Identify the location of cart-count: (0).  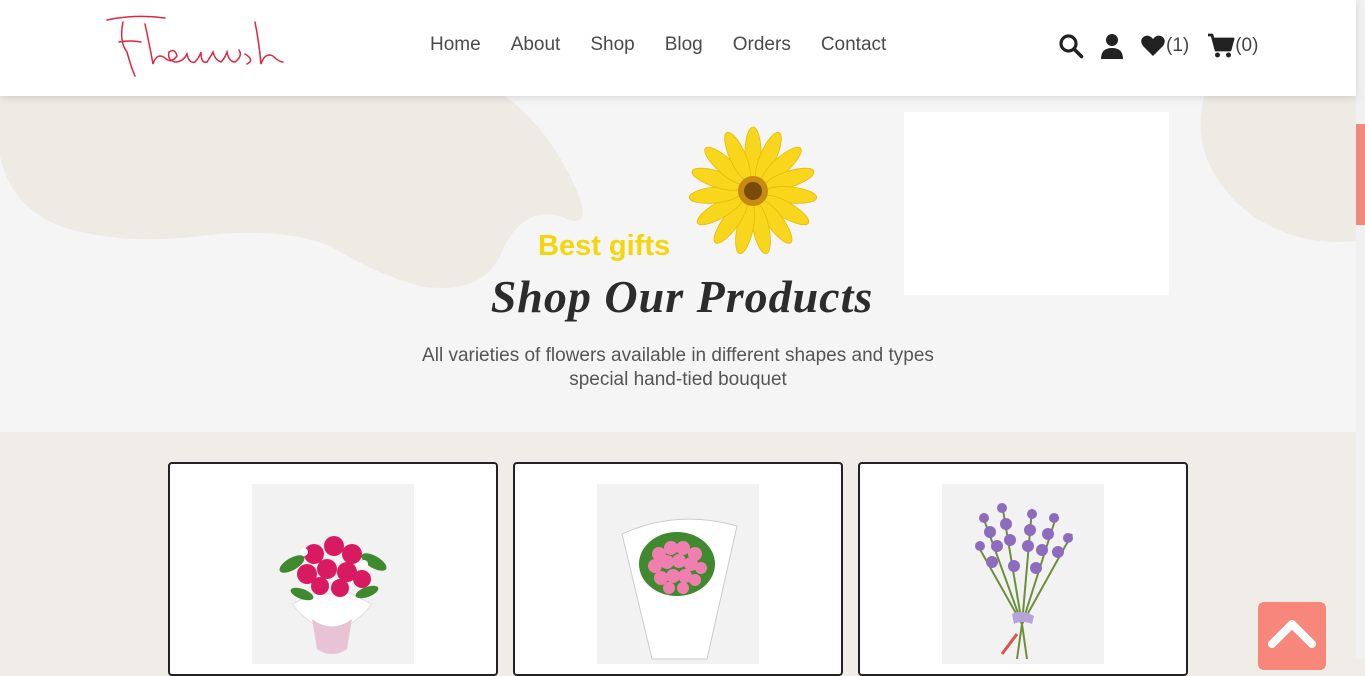
(1247, 45).